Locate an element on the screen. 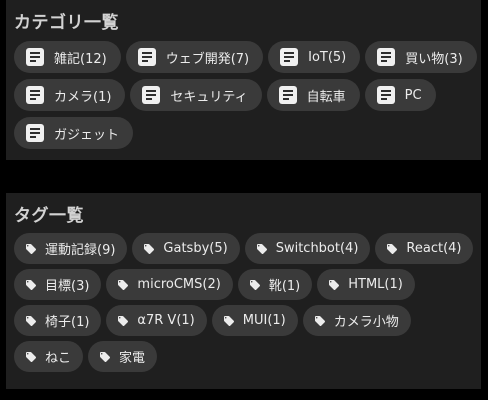  category-chip: 雑記(12) is located at coordinates (67, 57).